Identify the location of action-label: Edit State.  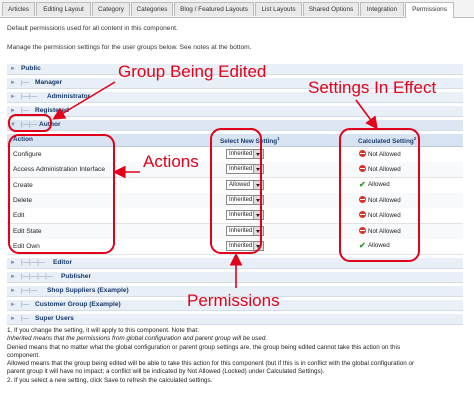
(27, 231).